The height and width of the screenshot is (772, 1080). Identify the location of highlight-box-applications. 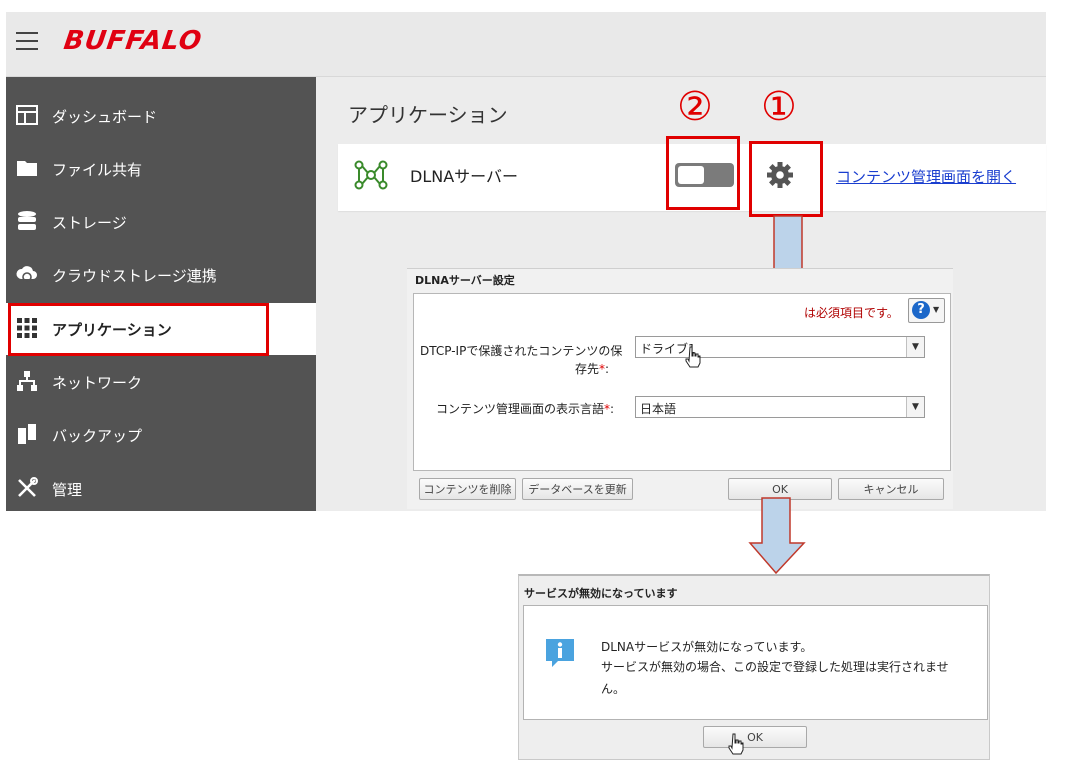
(138, 329).